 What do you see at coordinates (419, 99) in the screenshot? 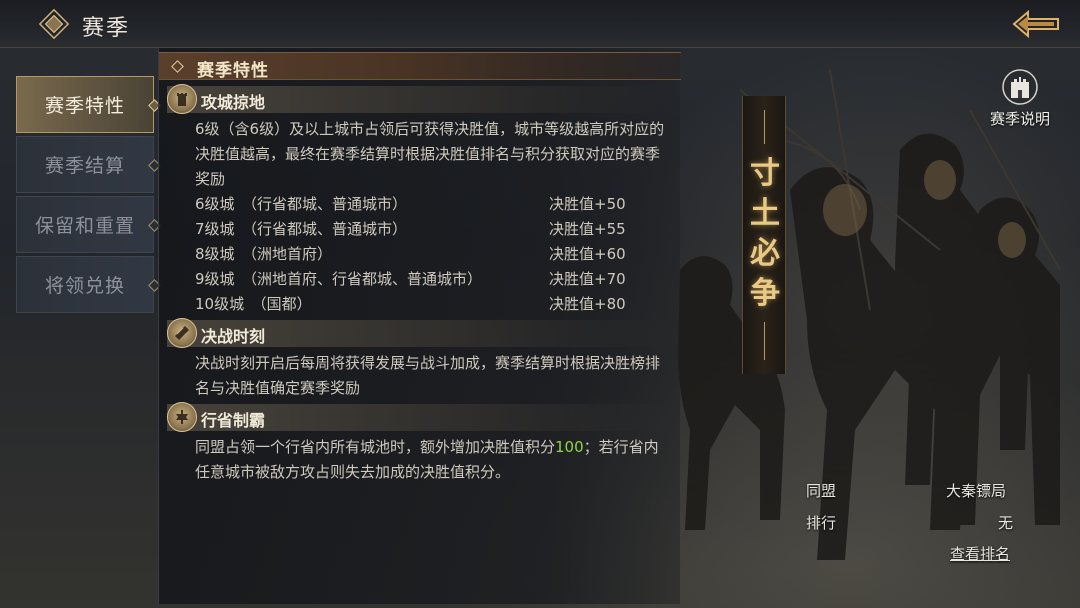
I see `section-header: 攻城掠地` at bounding box center [419, 99].